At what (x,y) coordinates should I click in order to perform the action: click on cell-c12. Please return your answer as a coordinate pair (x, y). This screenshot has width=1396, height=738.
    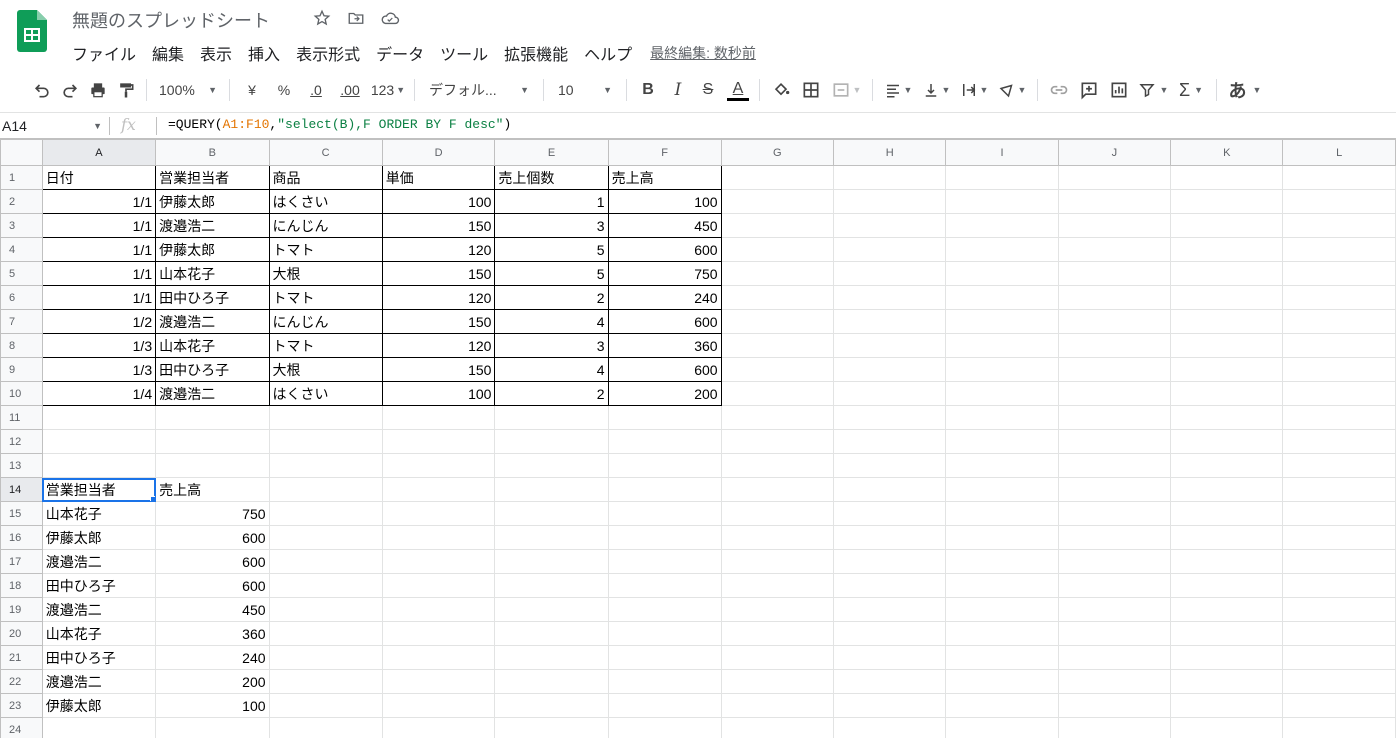
    Looking at the image, I should click on (325, 441).